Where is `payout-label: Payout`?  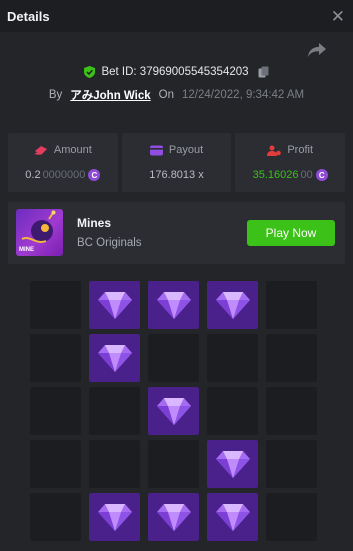 payout-label: Payout is located at coordinates (186, 150).